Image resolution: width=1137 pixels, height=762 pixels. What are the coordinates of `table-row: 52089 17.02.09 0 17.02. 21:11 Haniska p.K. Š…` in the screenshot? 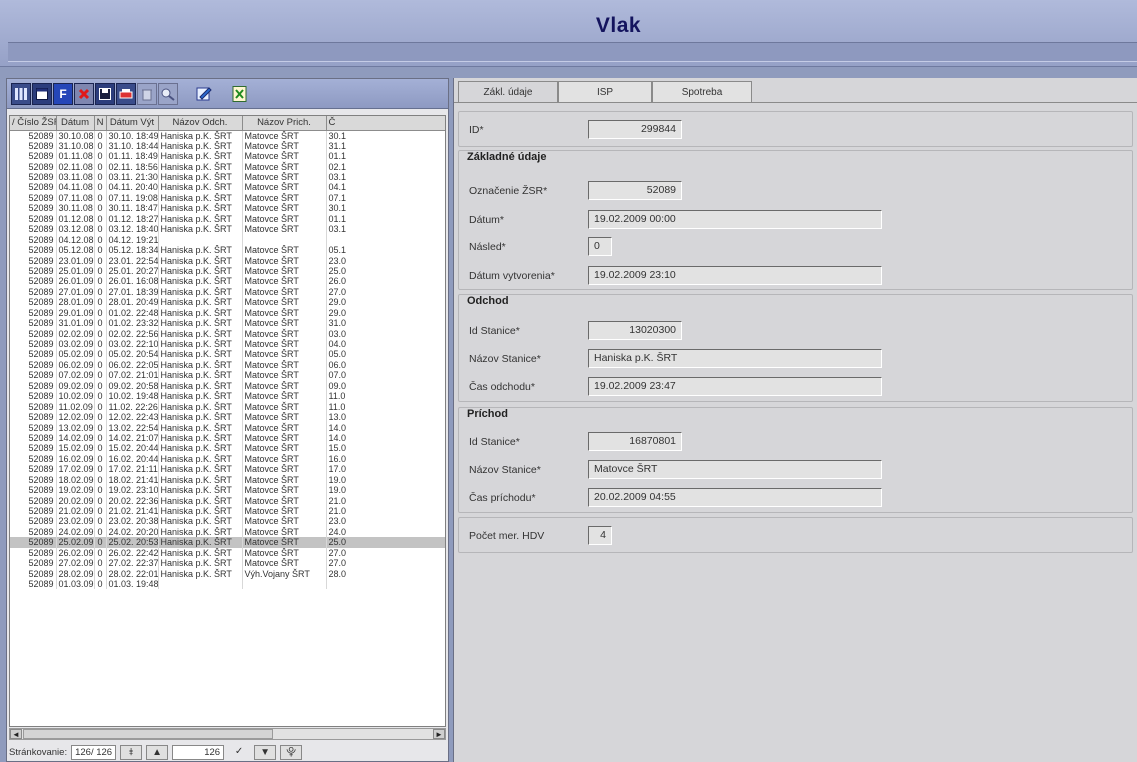 It's located at (227, 469).